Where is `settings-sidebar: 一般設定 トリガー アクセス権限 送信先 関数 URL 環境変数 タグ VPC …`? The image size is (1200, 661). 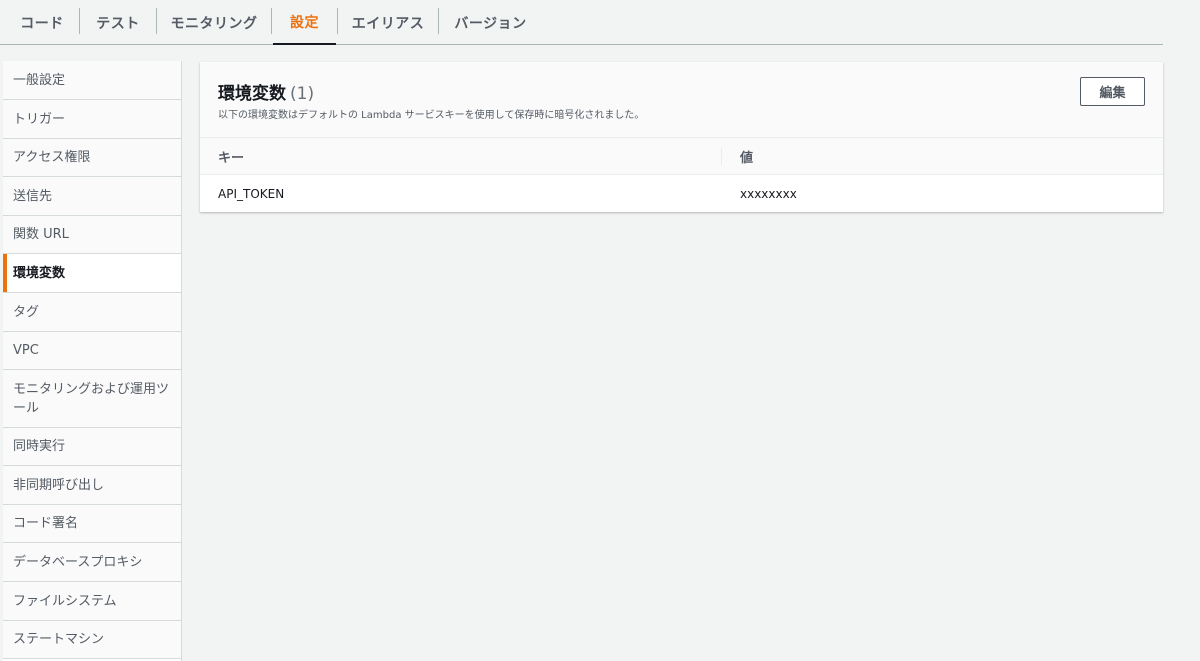
settings-sidebar: 一般設定 トリガー アクセス権限 送信先 関数 URL 環境変数 タグ VPC … is located at coordinates (92, 361).